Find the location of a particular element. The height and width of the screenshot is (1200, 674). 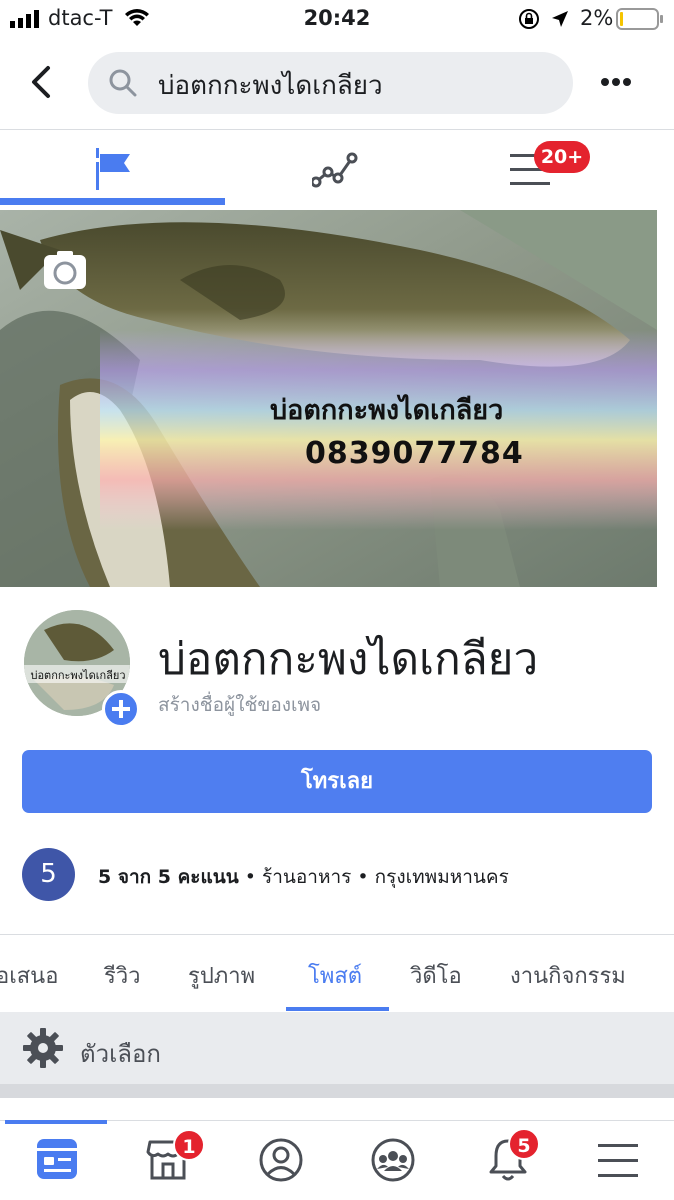

battery-percent: 2% is located at coordinates (597, 18).